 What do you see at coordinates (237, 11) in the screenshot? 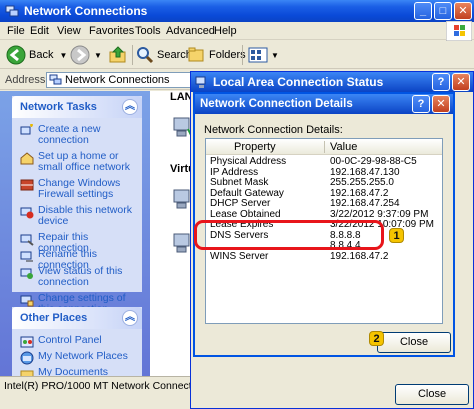
I see `main-title-bar: Network Connections _ □ ✕` at bounding box center [237, 11].